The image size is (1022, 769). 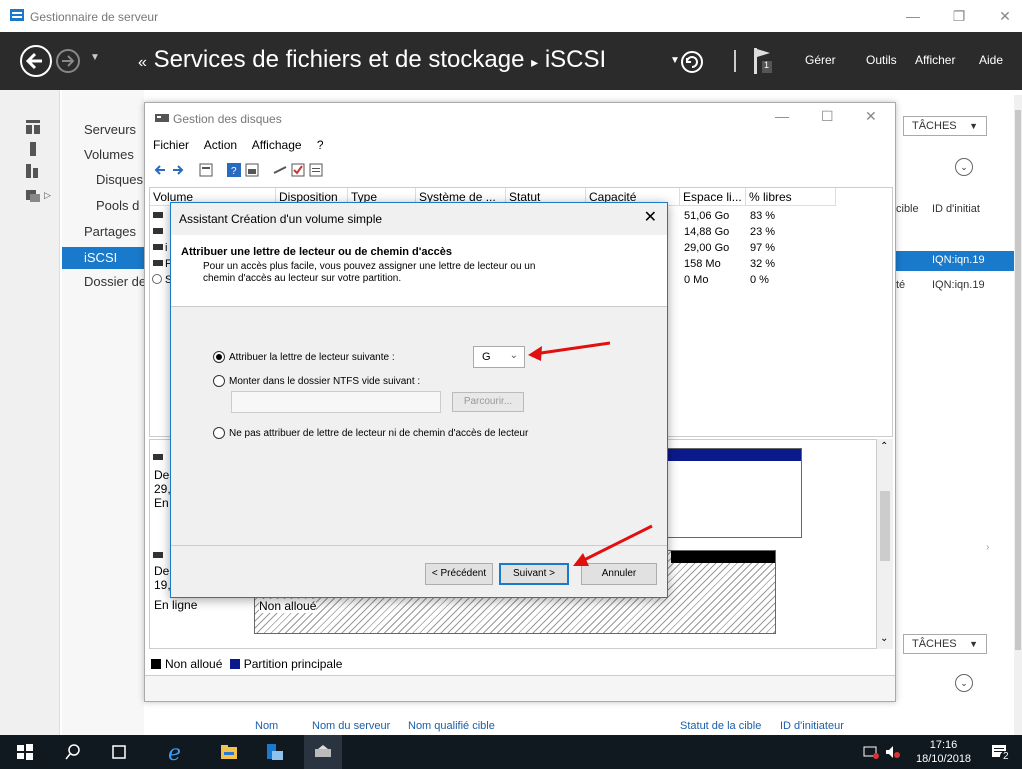 I want to click on forward-button, so click(x=68, y=61).